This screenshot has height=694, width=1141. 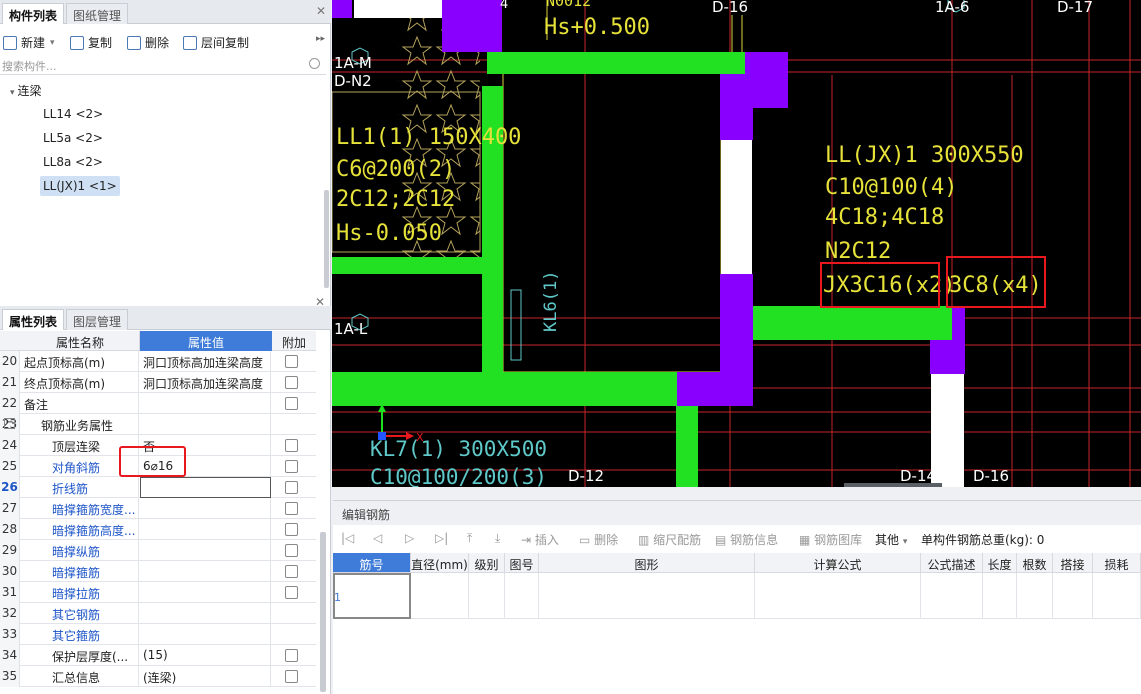 I want to click on property-row: 31 暗撑拉筋, so click(x=158, y=592).